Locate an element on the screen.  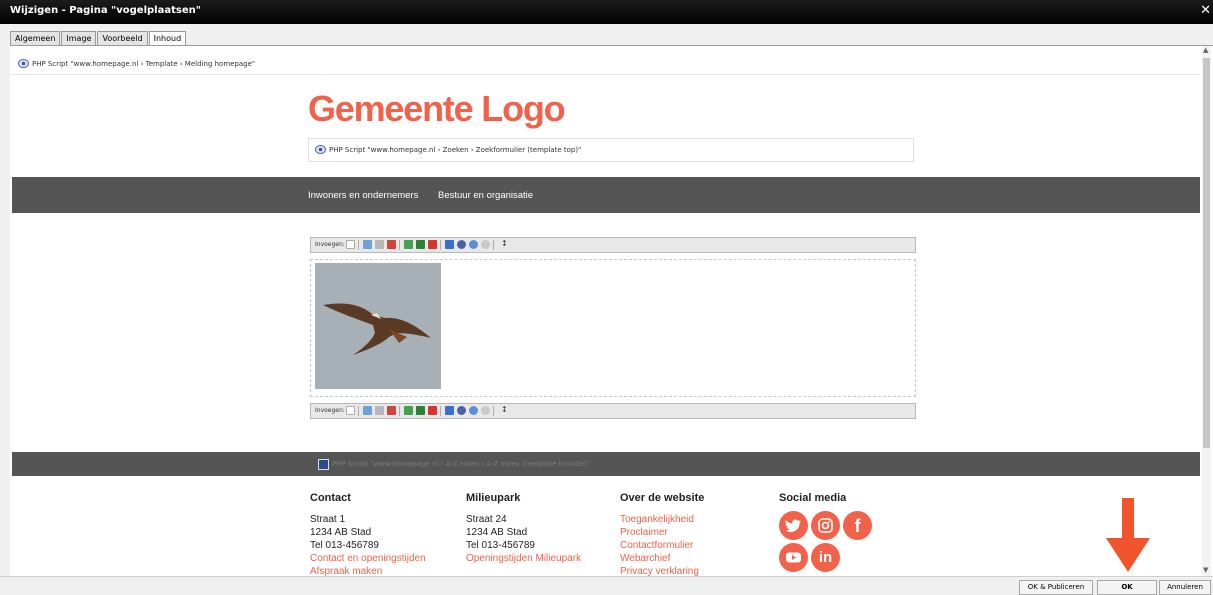
footer-heading: Contact is located at coordinates (330, 498).